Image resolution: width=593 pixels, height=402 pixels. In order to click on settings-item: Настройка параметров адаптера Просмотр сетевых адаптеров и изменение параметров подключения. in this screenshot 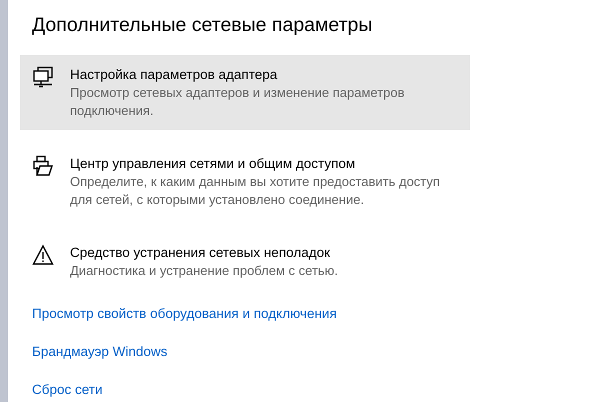, I will do `click(245, 92)`.